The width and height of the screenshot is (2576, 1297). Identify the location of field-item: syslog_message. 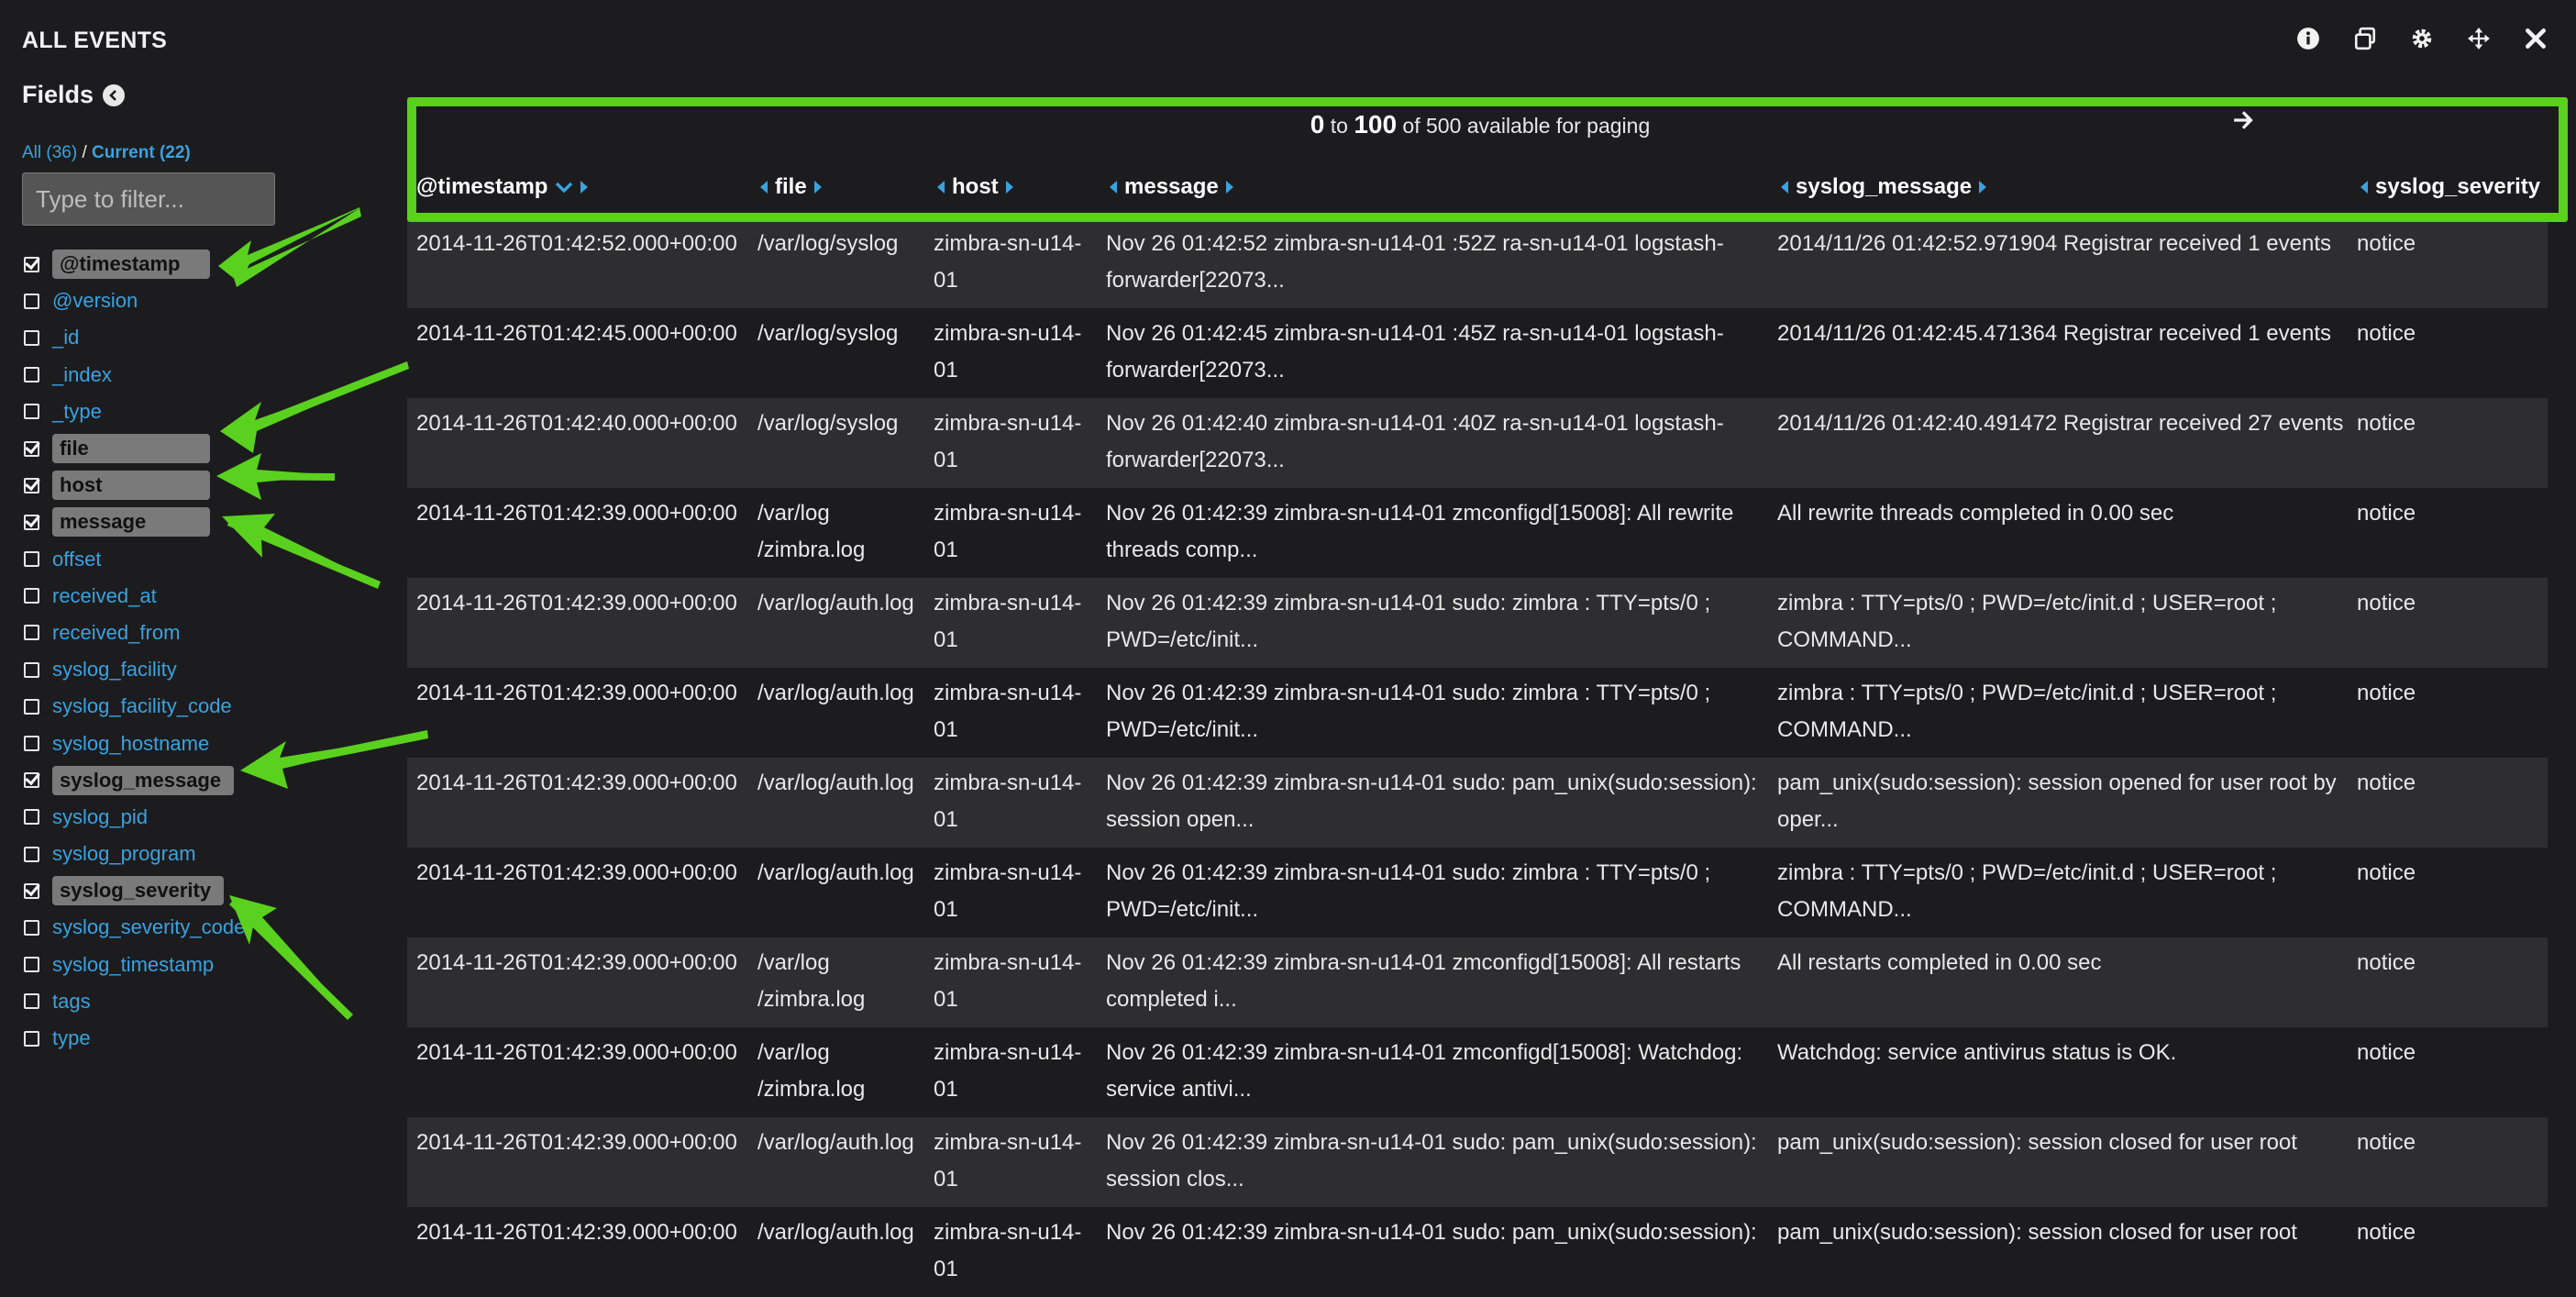
(134, 780).